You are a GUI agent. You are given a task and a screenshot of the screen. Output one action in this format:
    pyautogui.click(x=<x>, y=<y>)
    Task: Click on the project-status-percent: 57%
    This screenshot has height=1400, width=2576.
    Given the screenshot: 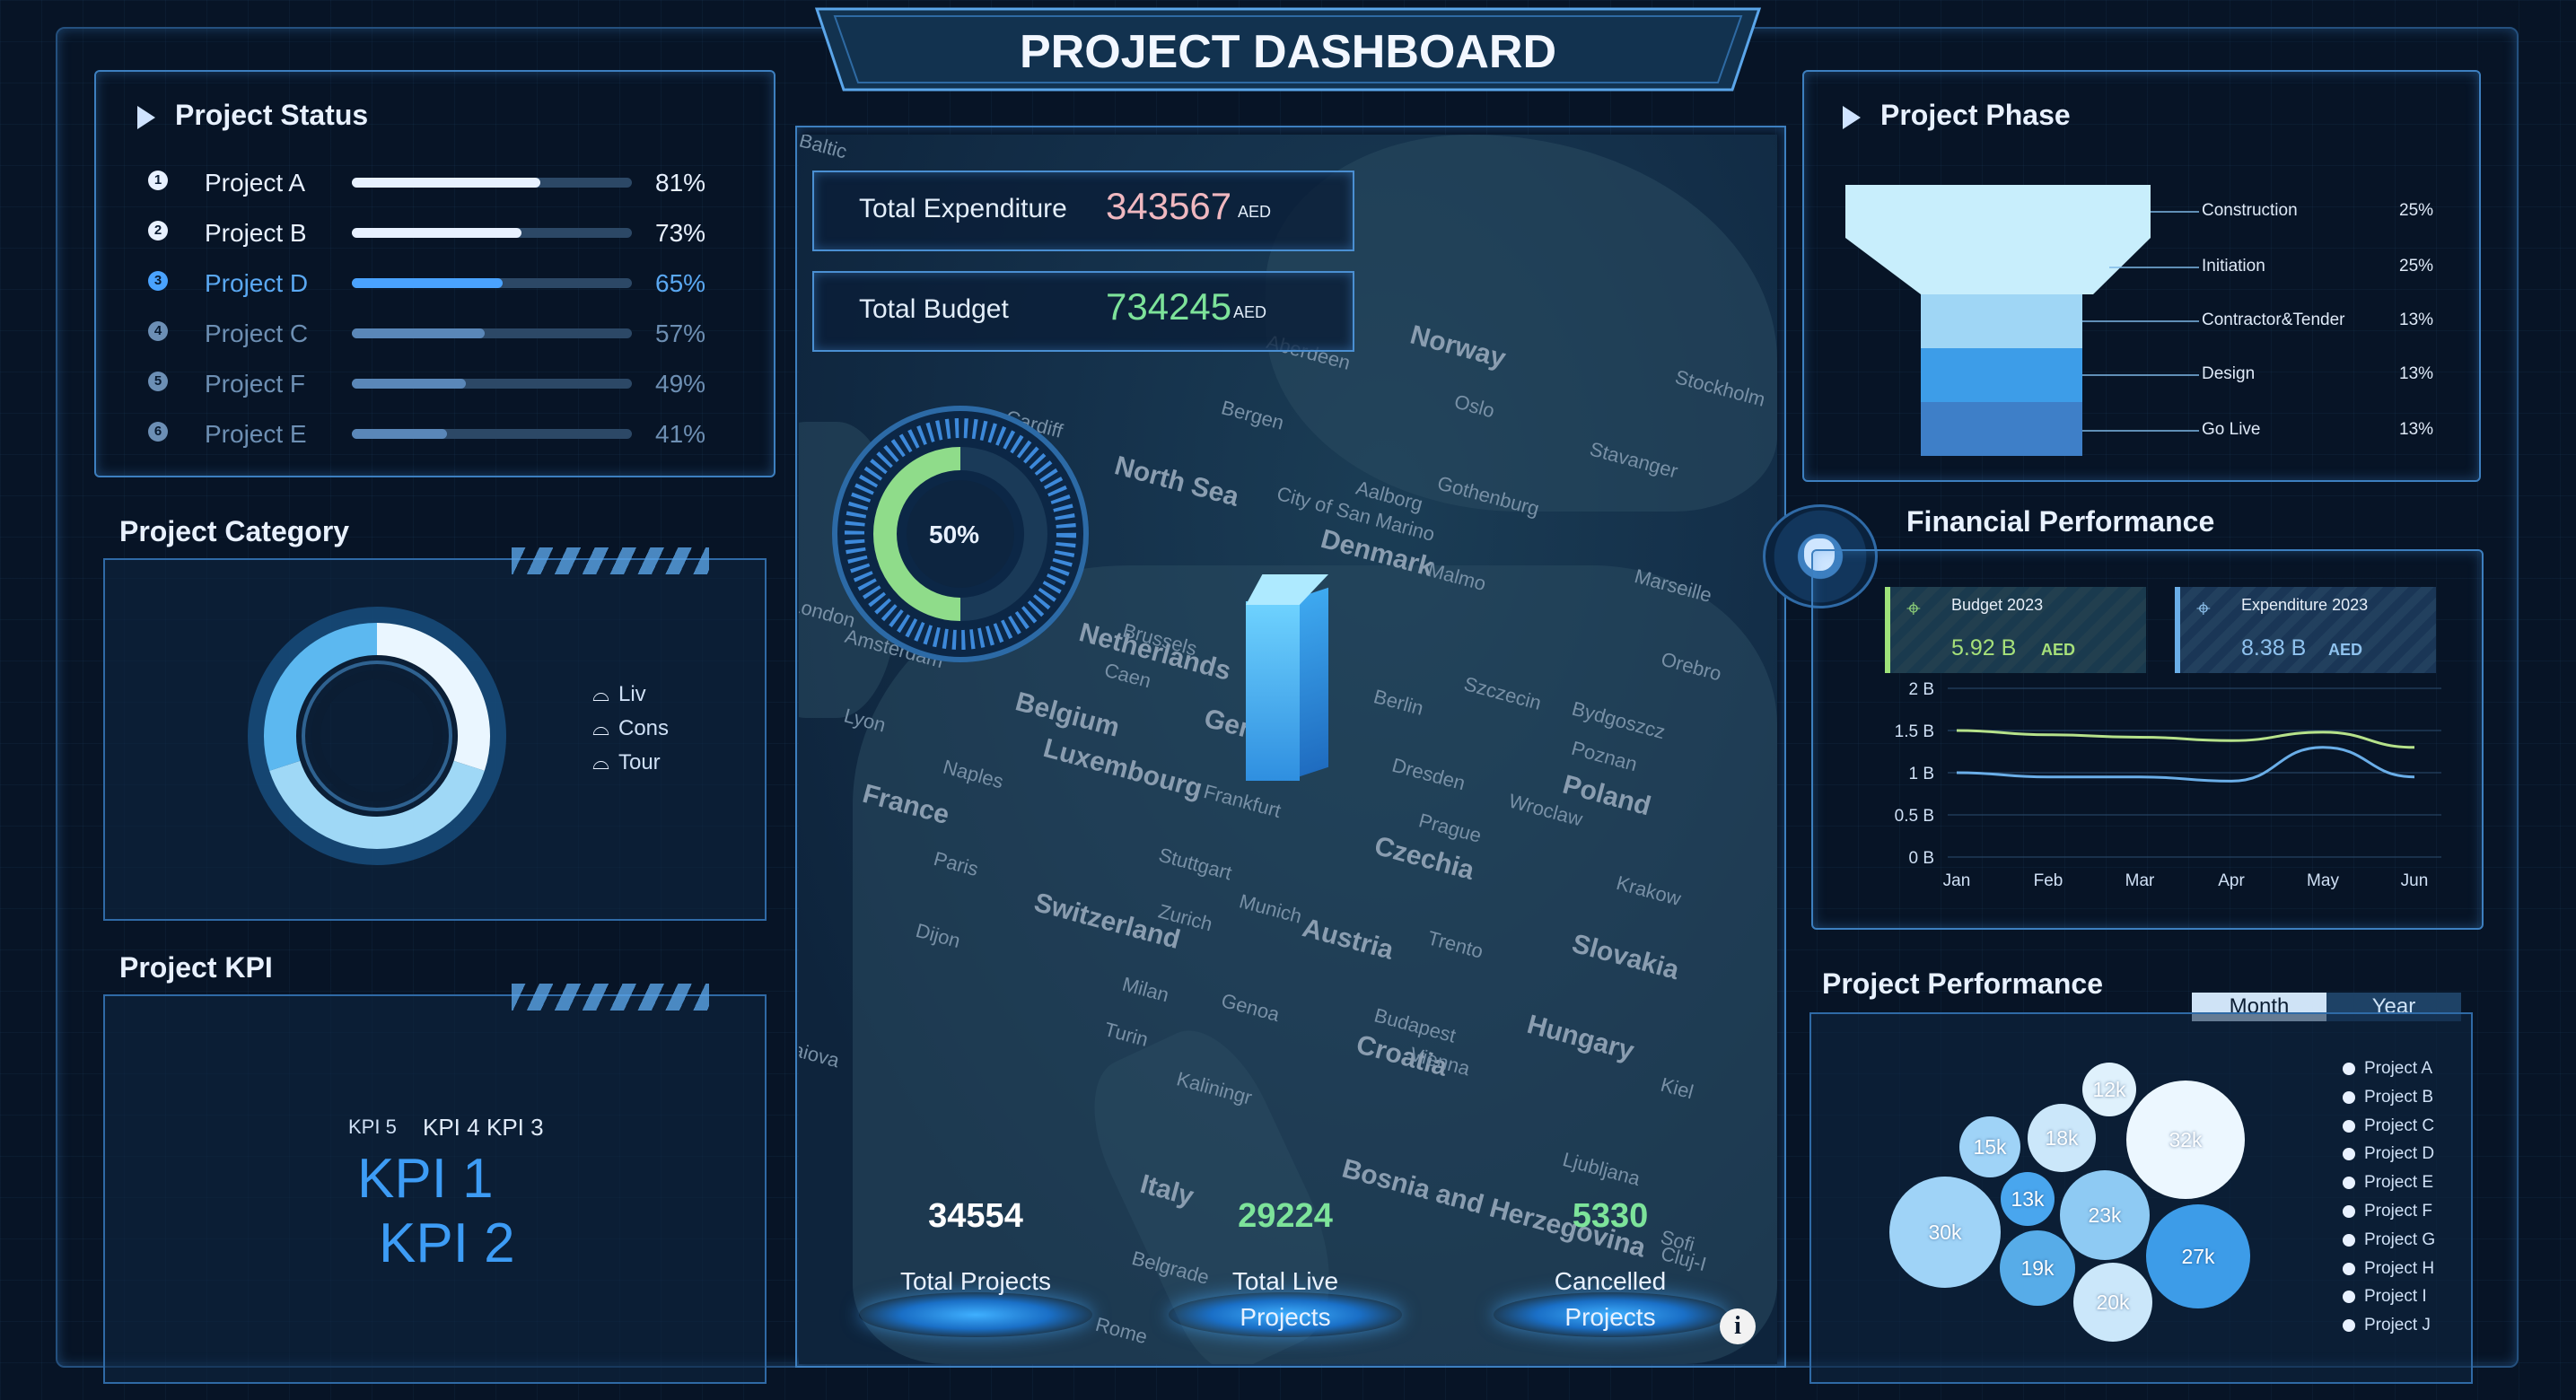 What is the action you would take?
    pyautogui.click(x=680, y=333)
    